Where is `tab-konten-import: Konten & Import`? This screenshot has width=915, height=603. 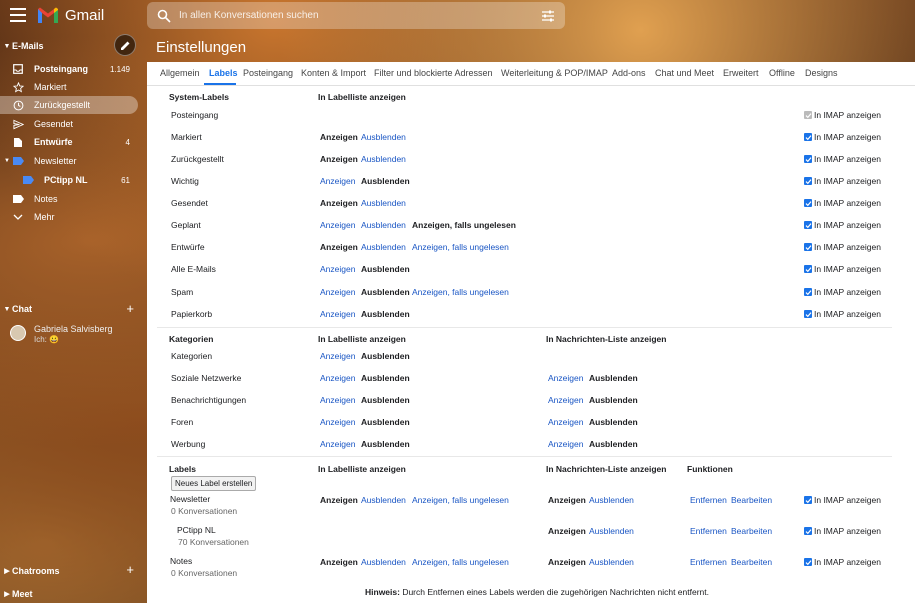 tab-konten-import: Konten & Import is located at coordinates (333, 73).